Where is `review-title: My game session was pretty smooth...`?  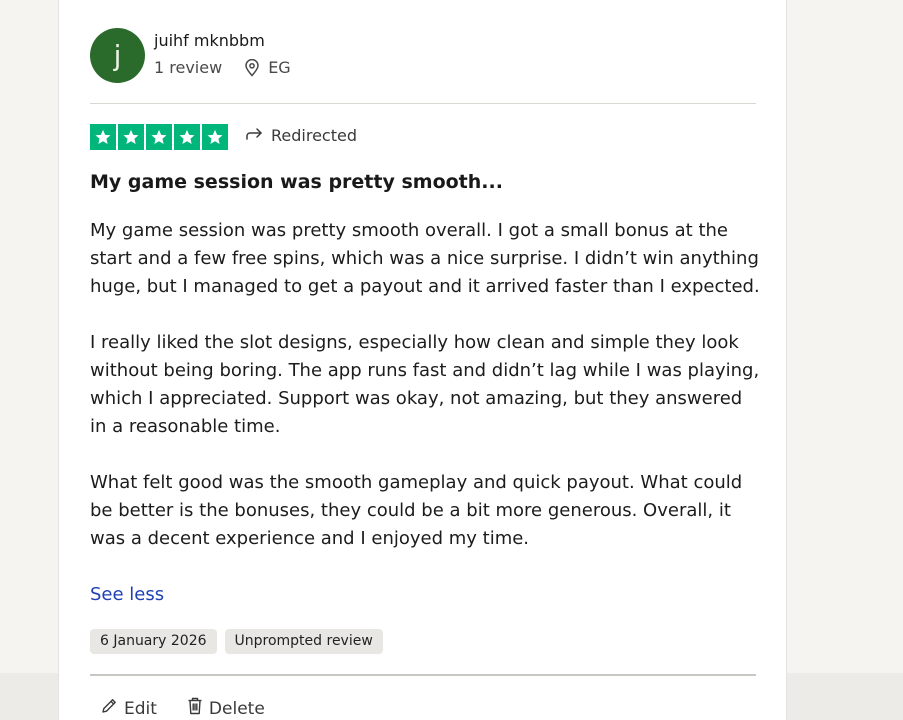
review-title: My game session was pretty smooth... is located at coordinates (296, 182).